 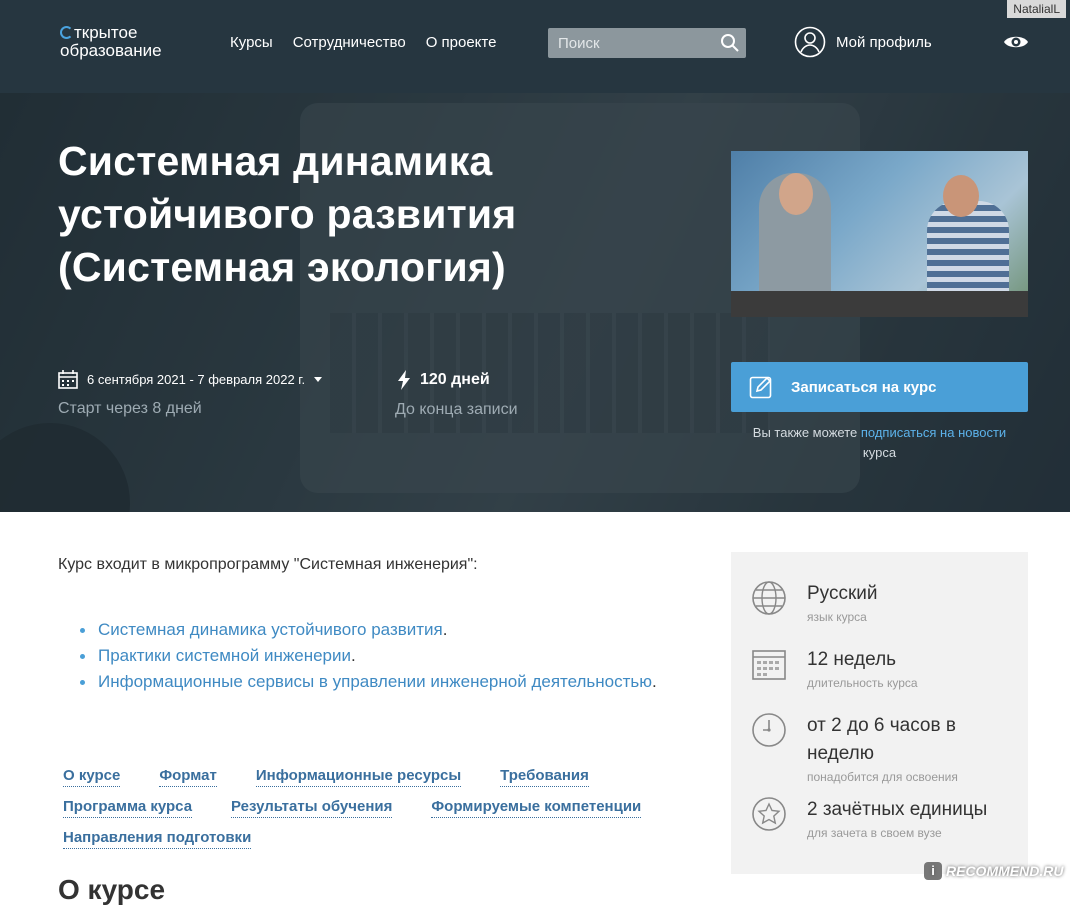 What do you see at coordinates (769, 665) in the screenshot?
I see `calendar-grid-icon` at bounding box center [769, 665].